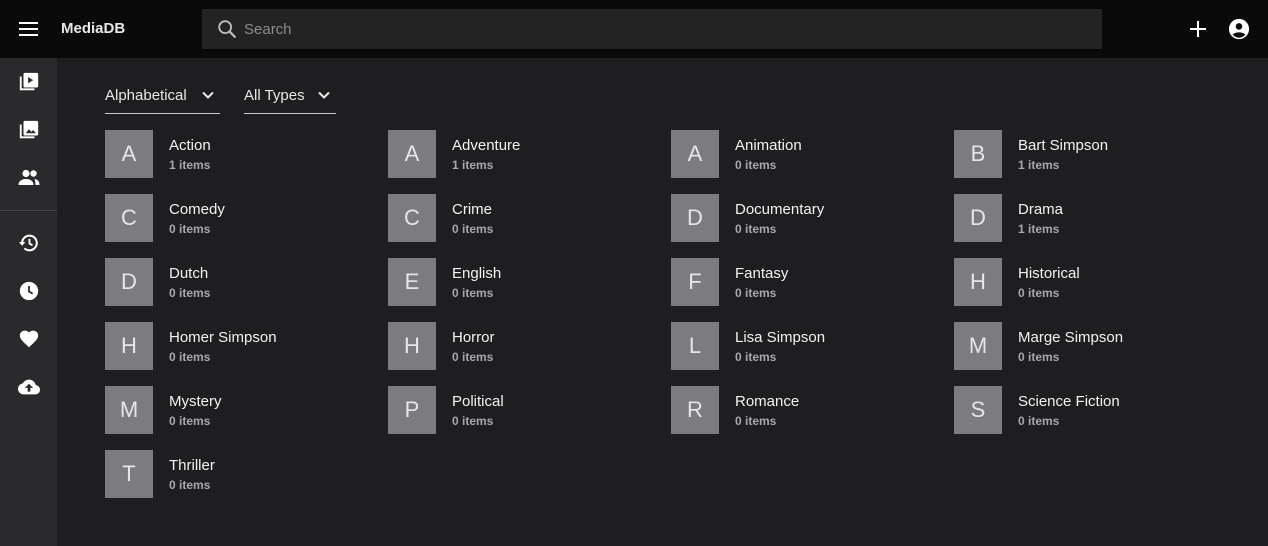 The image size is (1268, 546). I want to click on type-dropdown-label: All Types, so click(274, 95).